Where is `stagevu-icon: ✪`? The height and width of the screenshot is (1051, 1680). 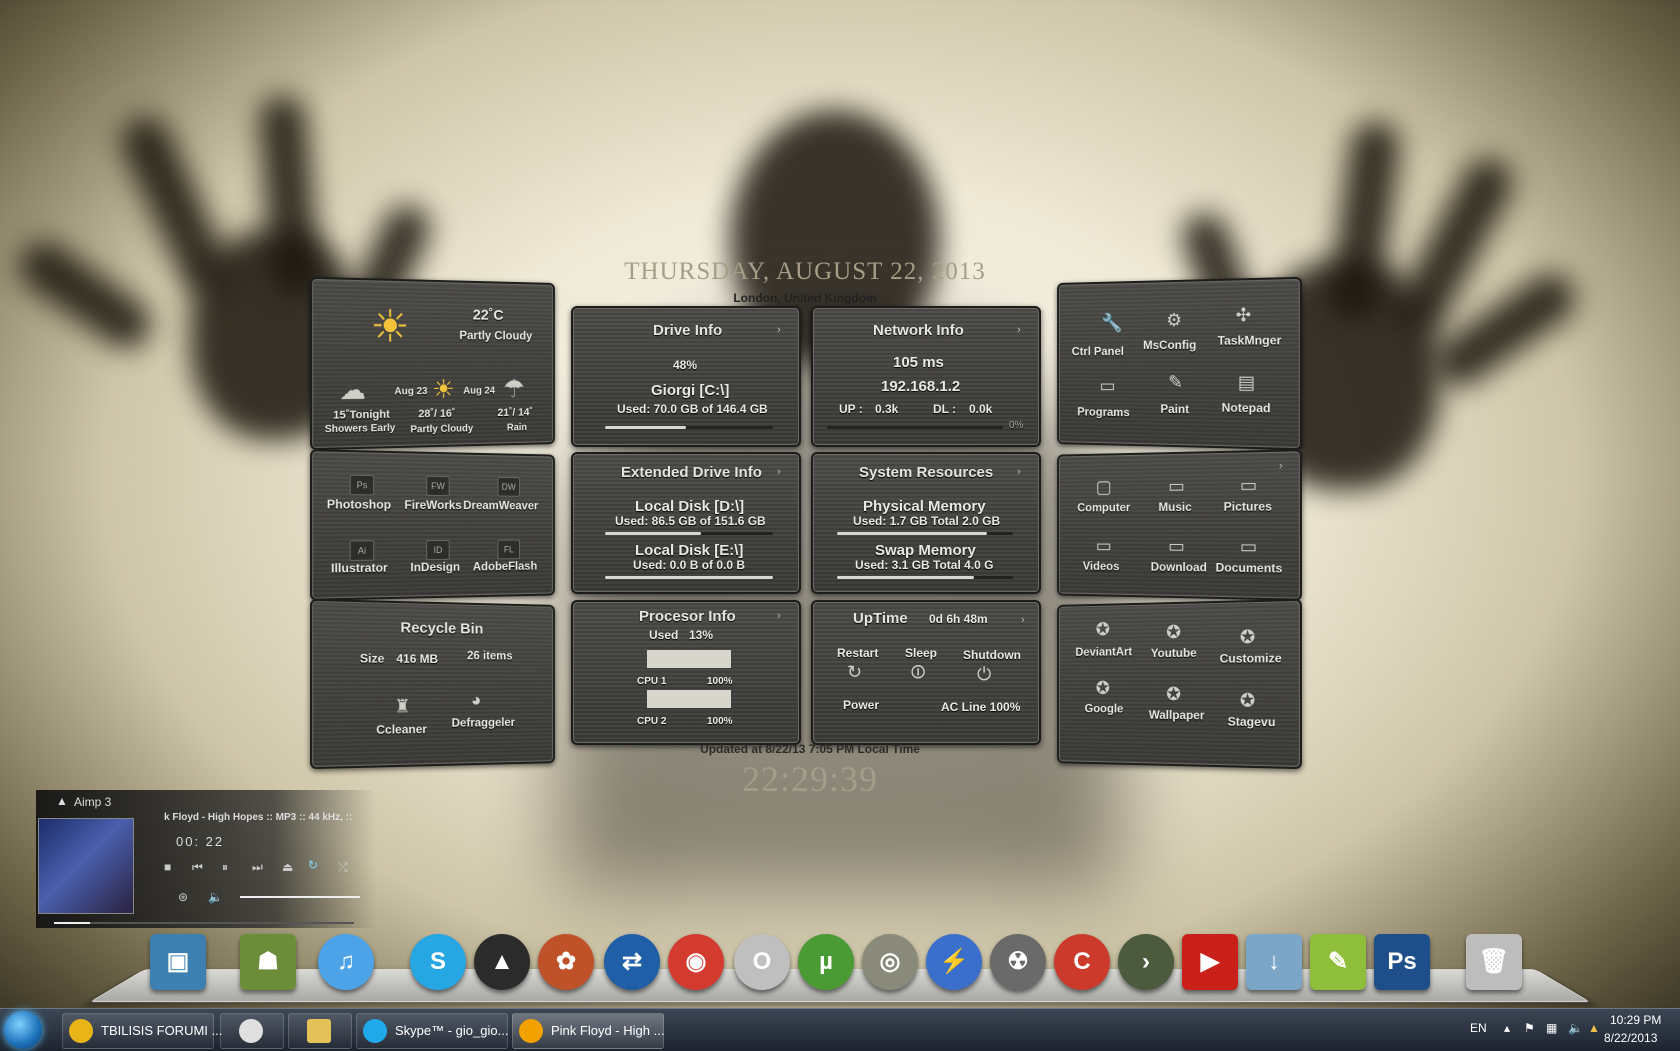
stagevu-icon: ✪ is located at coordinates (1247, 701).